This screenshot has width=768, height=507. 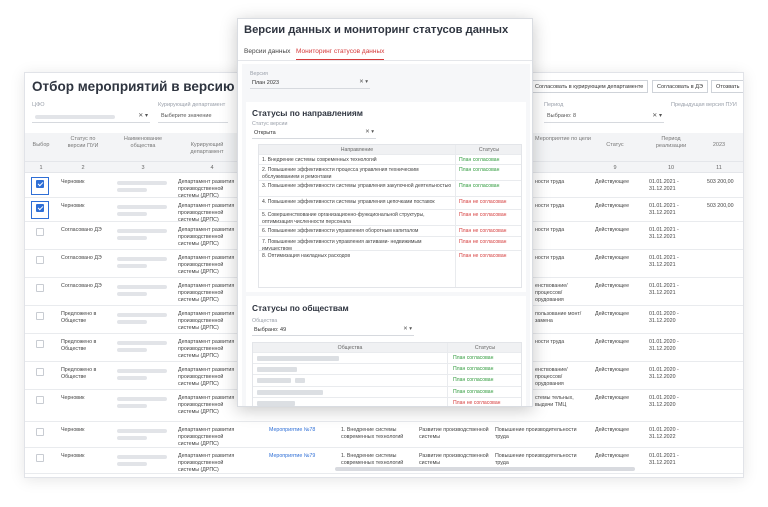 I want to click on col-2023: 2023, so click(x=719, y=145).